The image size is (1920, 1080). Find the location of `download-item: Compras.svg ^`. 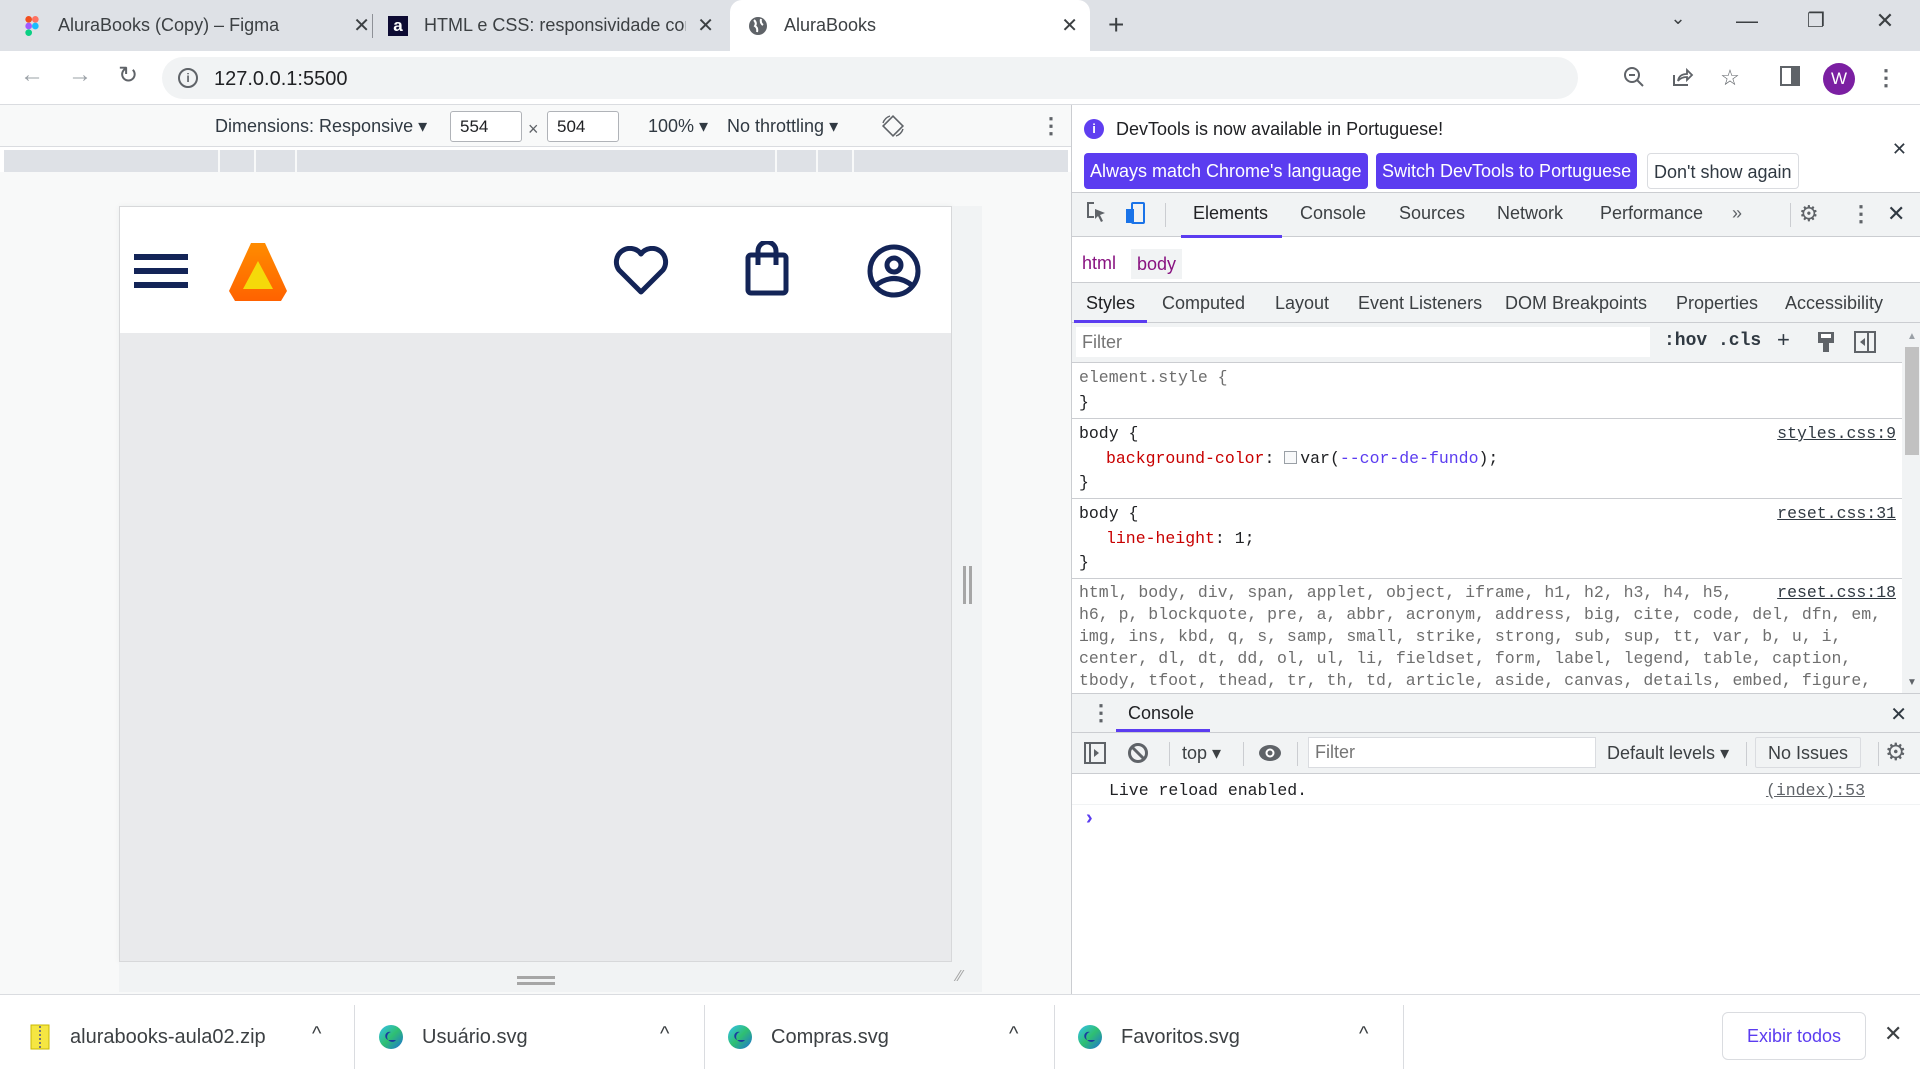

download-item: Compras.svg ^ is located at coordinates (885, 1037).